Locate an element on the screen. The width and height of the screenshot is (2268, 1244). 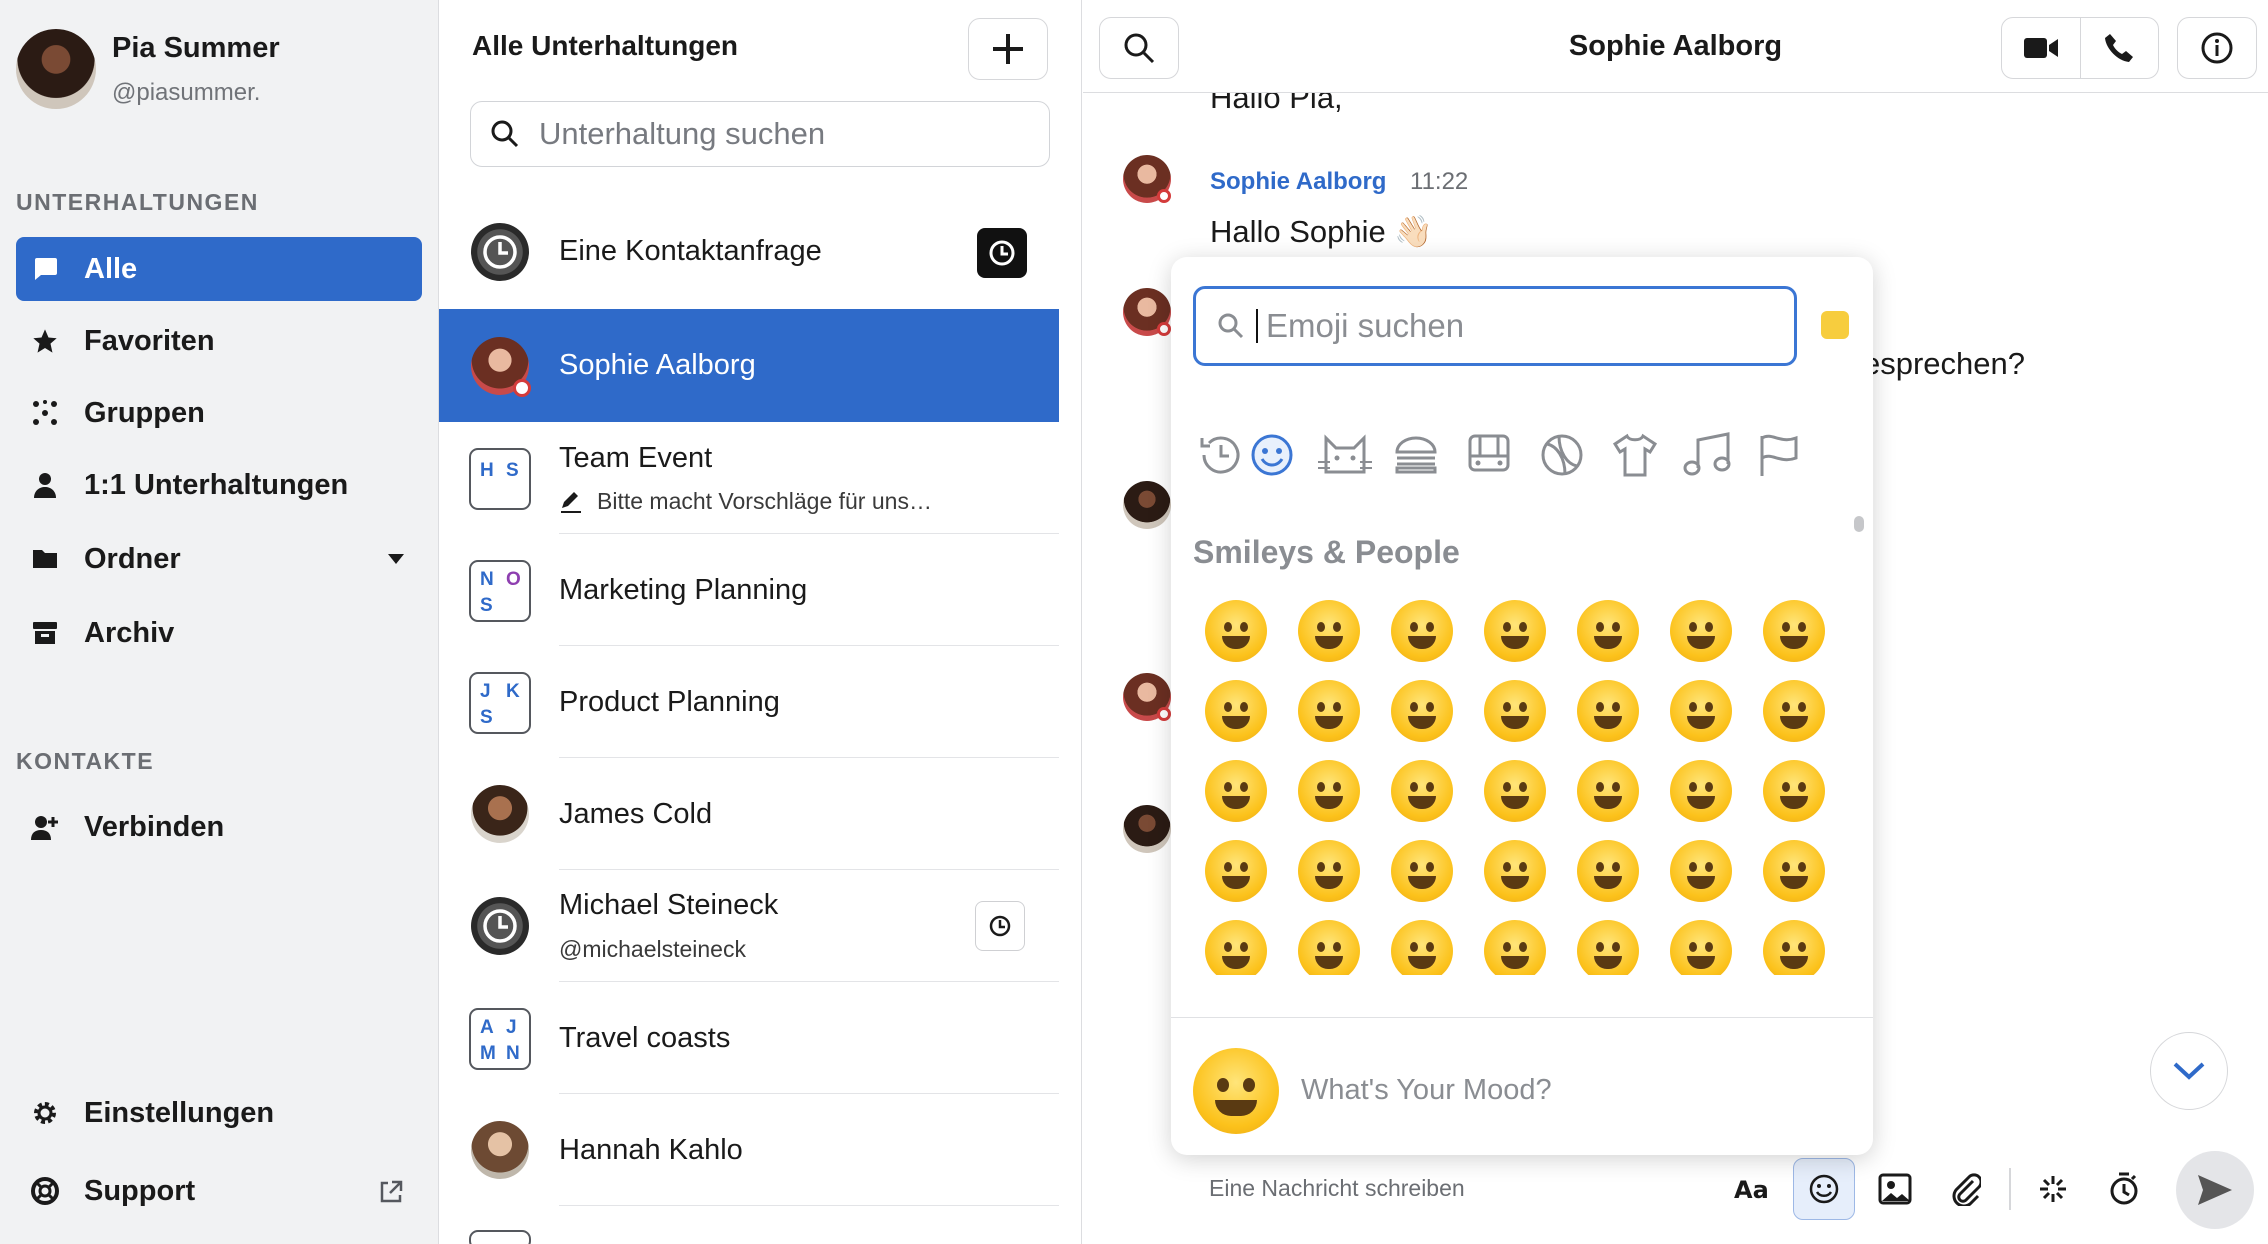
emoji-search-input: Emoji suchen is located at coordinates (1495, 326).